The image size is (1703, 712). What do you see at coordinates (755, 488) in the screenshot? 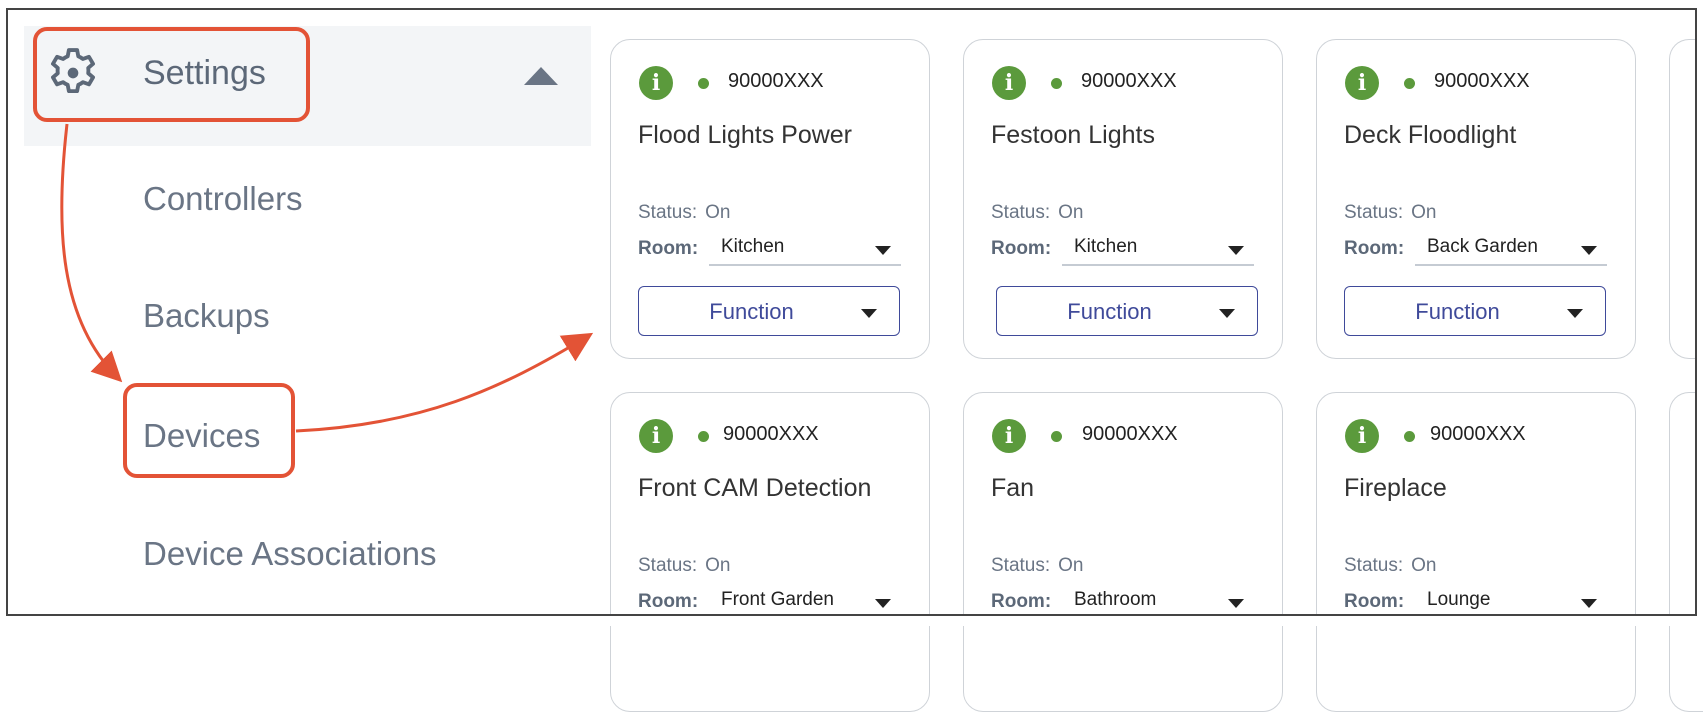
I see `device-name: Front CAM Detection` at bounding box center [755, 488].